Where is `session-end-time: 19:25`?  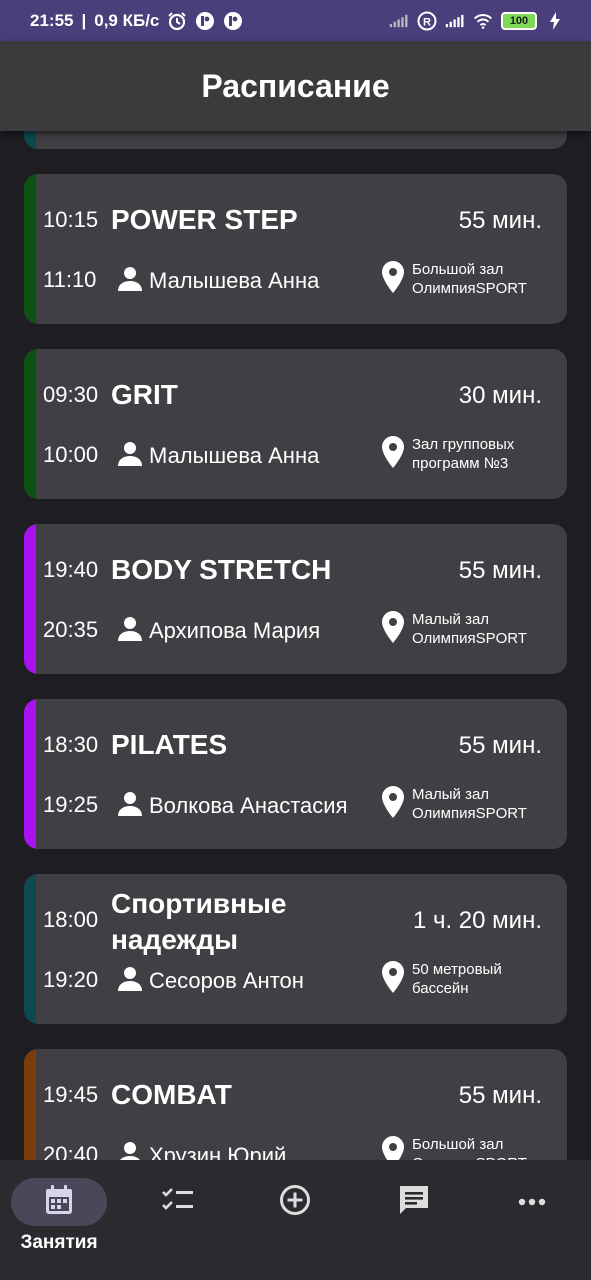
session-end-time: 19:25 is located at coordinates (71, 804).